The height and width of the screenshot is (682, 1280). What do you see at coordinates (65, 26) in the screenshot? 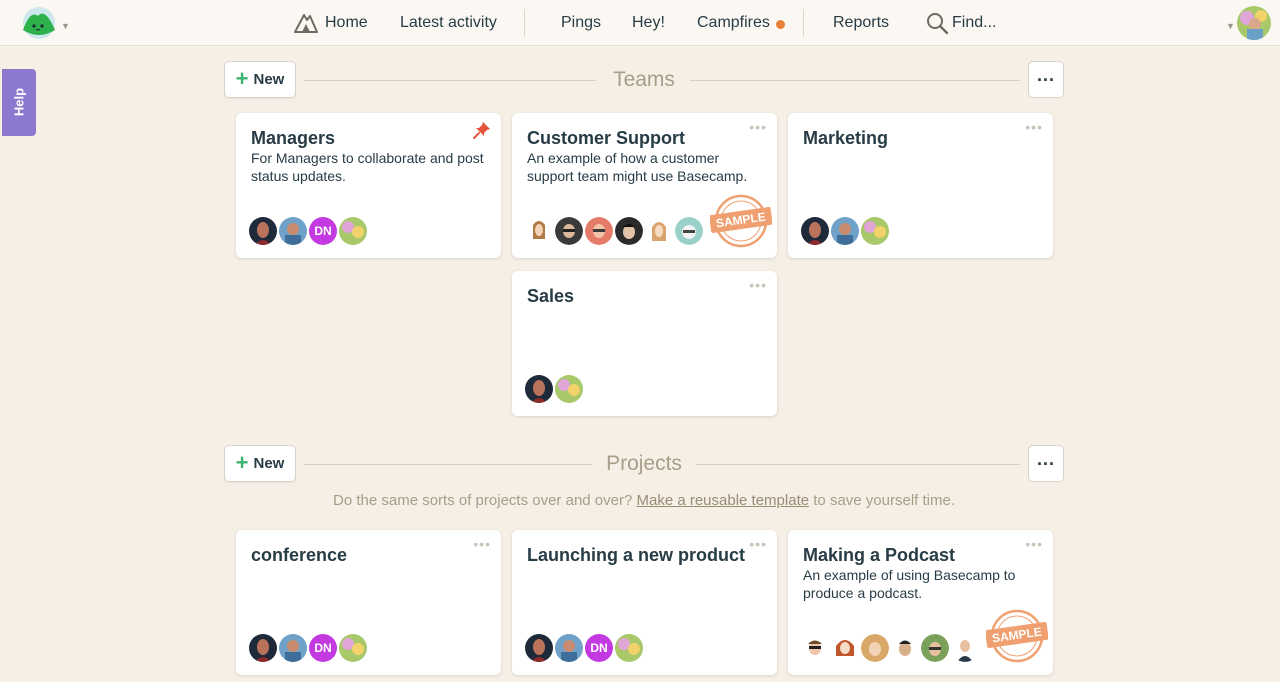
I see `logo-caret-icon: ▼` at bounding box center [65, 26].